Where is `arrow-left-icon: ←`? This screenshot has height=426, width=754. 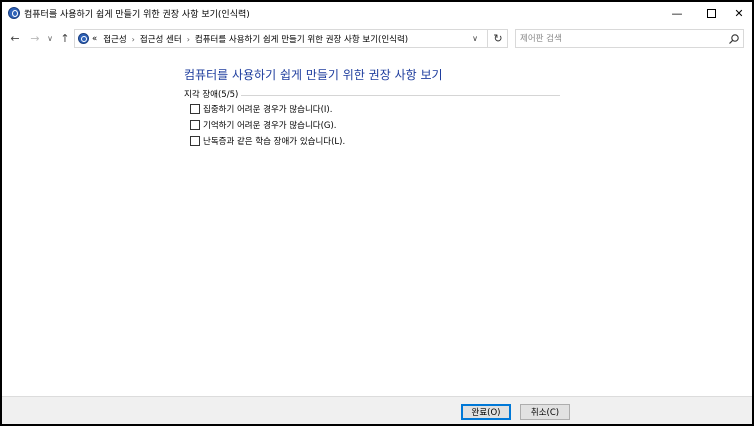
arrow-left-icon: ← is located at coordinates (15, 38).